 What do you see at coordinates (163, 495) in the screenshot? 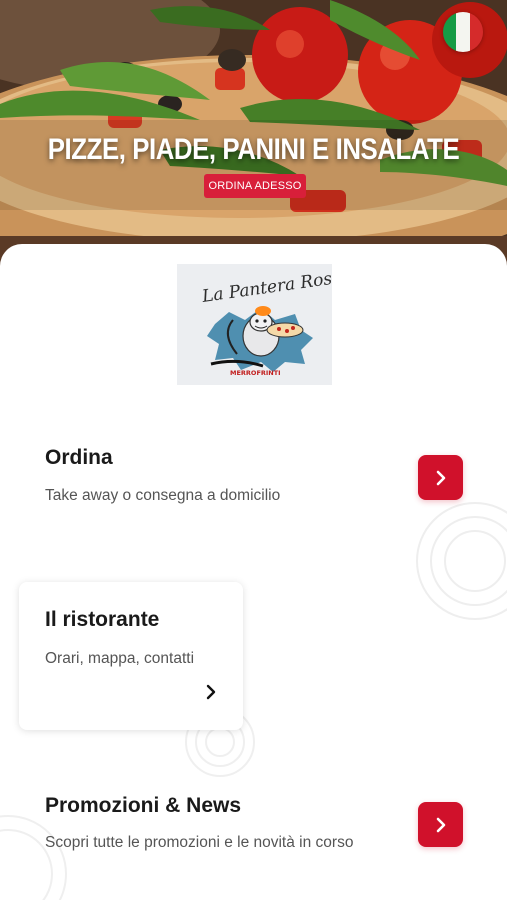
I see `ordina-subtitle: Take away o consegna a domicilio` at bounding box center [163, 495].